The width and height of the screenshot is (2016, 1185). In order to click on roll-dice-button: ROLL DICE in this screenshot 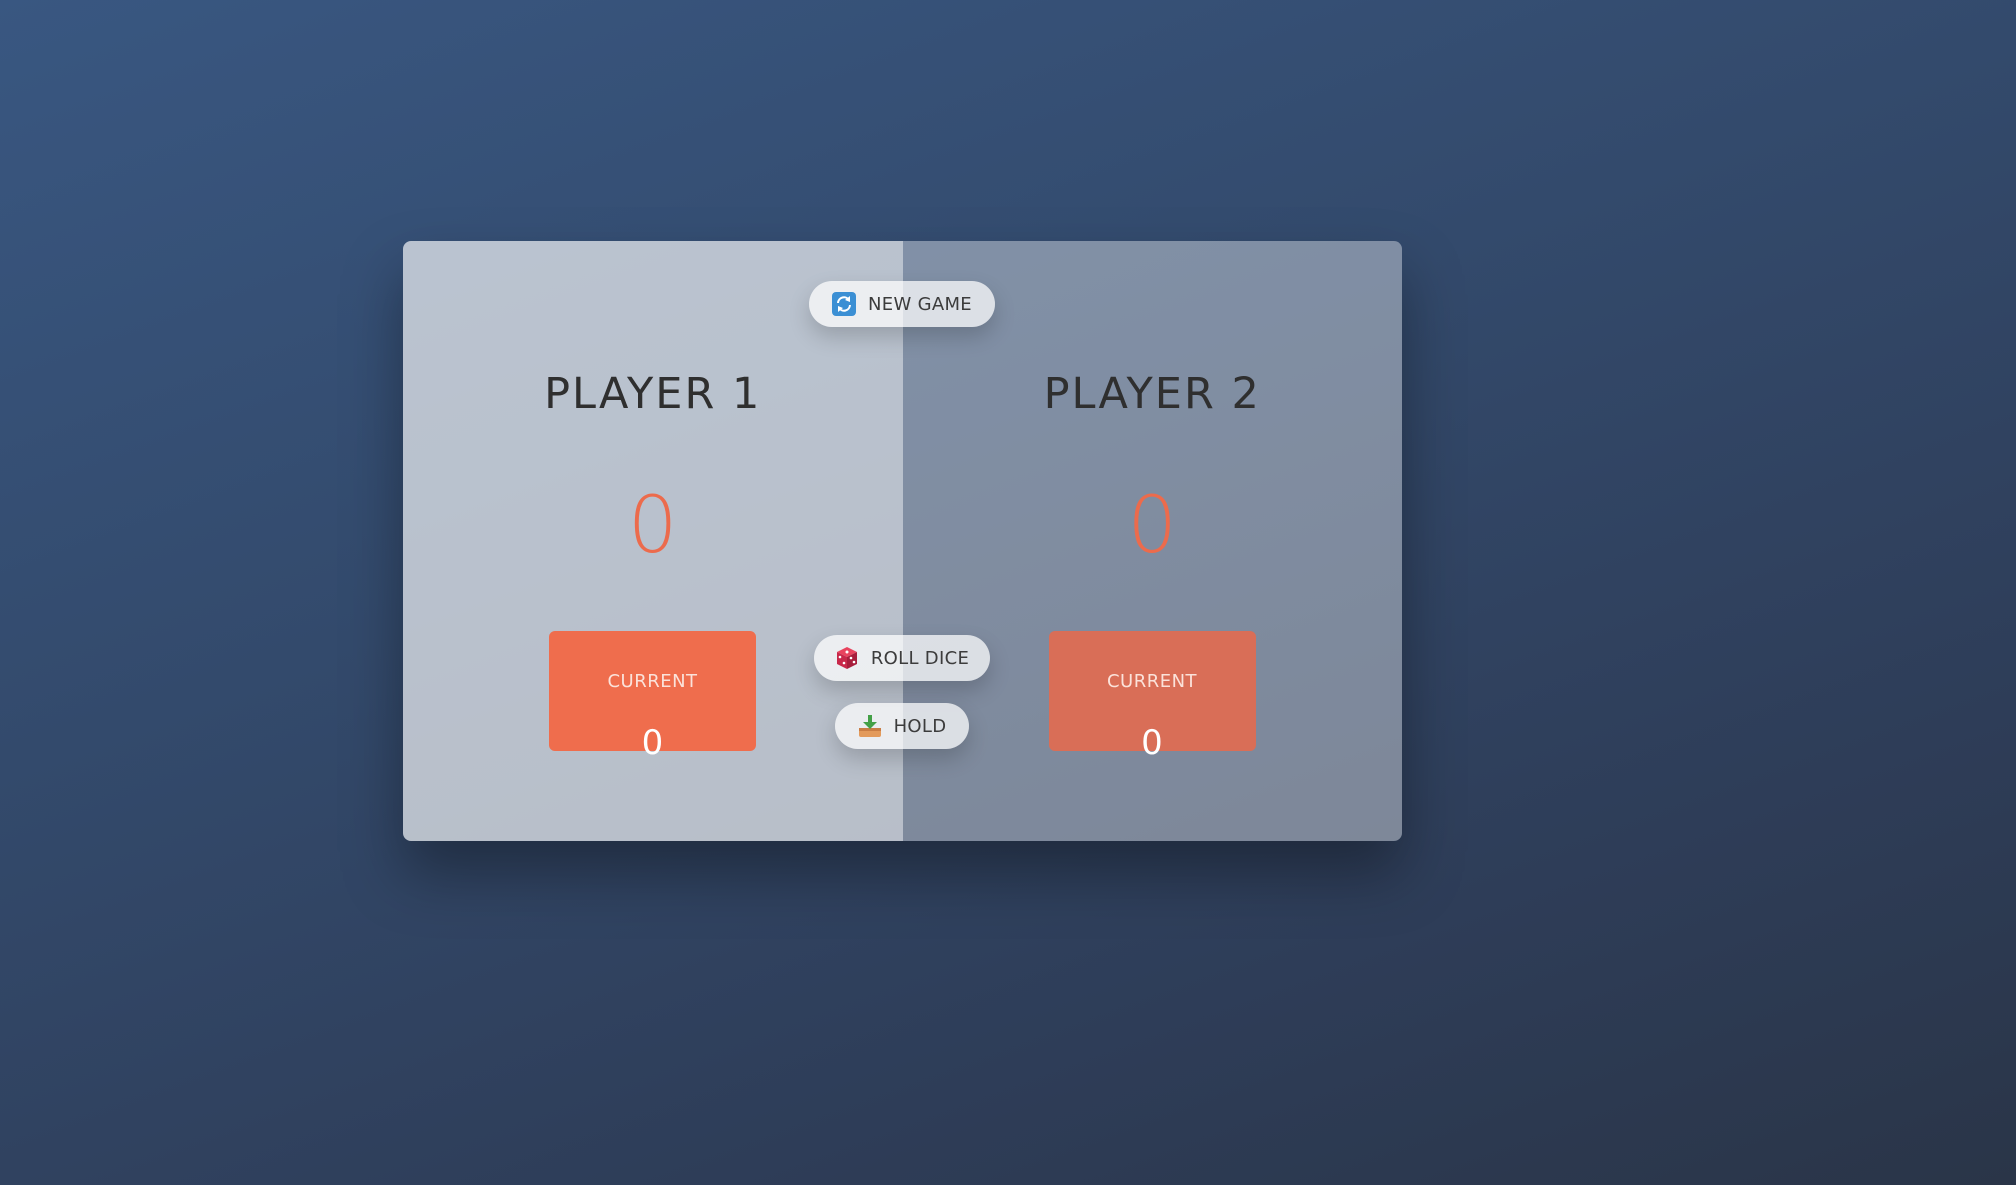, I will do `click(902, 658)`.